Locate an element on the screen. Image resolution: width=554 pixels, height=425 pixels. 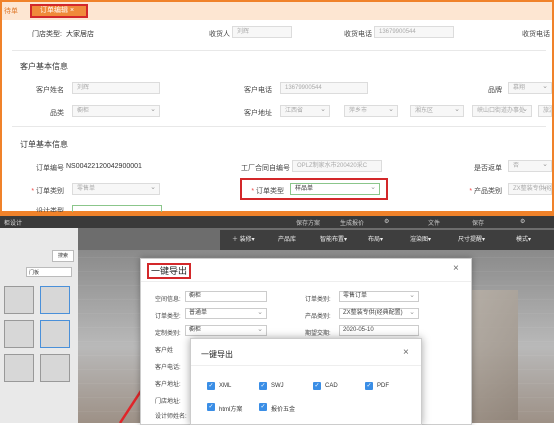
html-scheme-checkbox: ✓ is located at coordinates (211, 407).